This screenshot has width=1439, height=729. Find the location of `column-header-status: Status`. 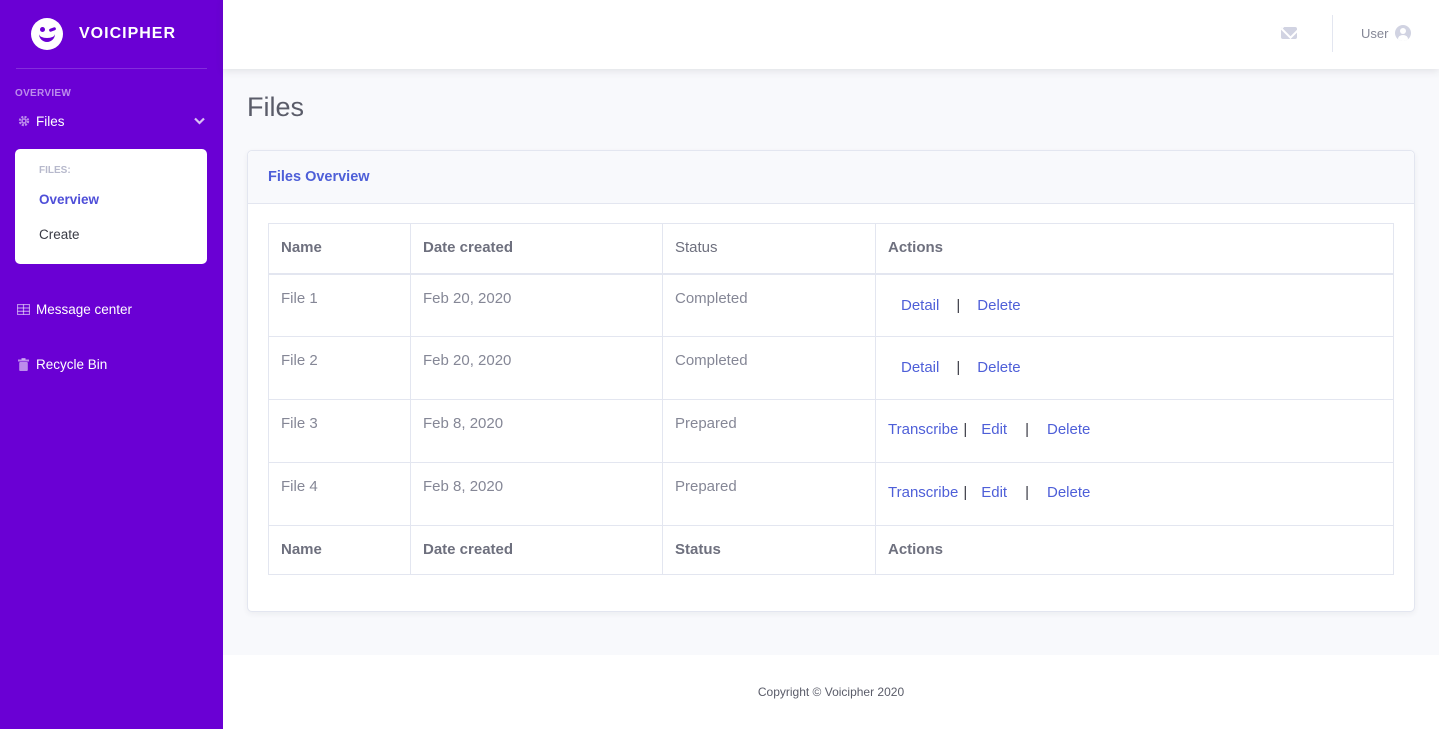

column-header-status: Status is located at coordinates (769, 249).